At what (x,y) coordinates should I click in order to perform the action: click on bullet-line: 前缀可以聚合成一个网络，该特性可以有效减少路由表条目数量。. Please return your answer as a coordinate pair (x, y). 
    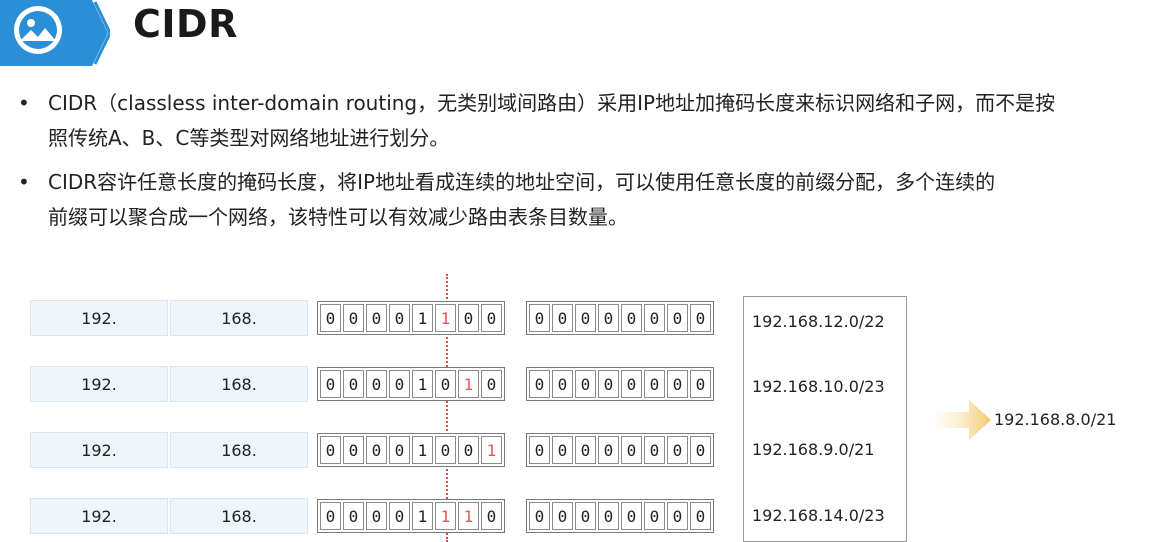
    Looking at the image, I should click on (338, 217).